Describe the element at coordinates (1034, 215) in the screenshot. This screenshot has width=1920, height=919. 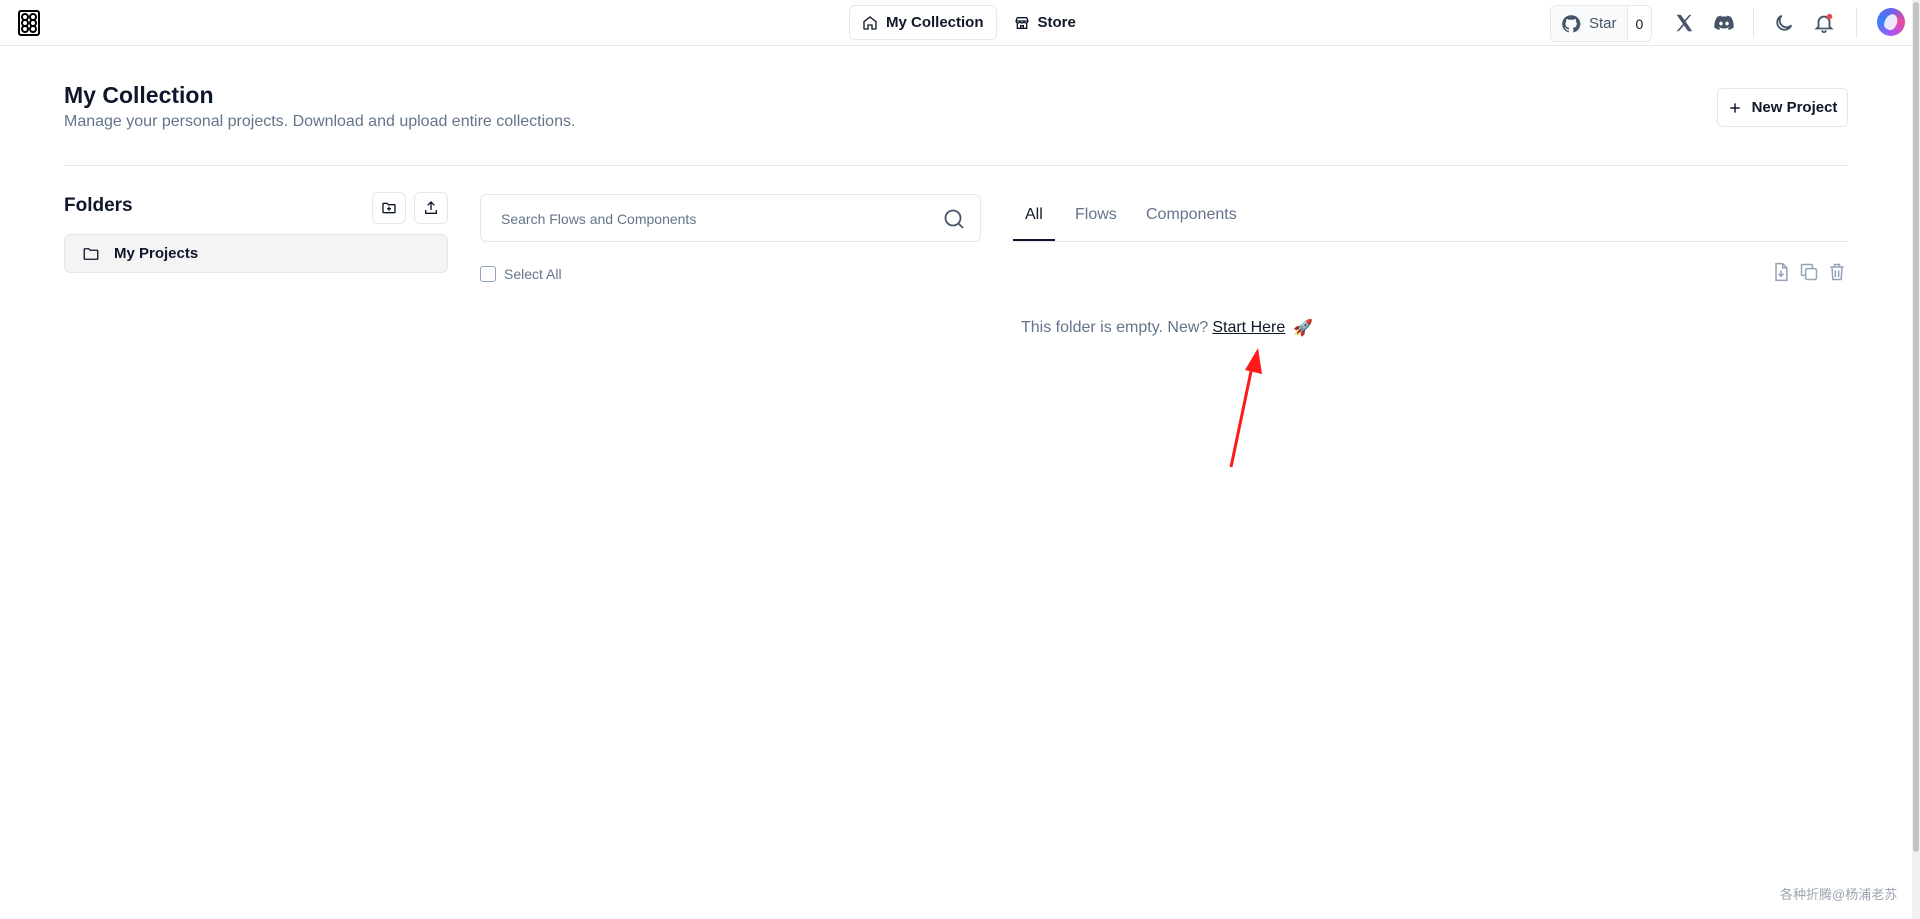
I see `tab-all: All` at that location.